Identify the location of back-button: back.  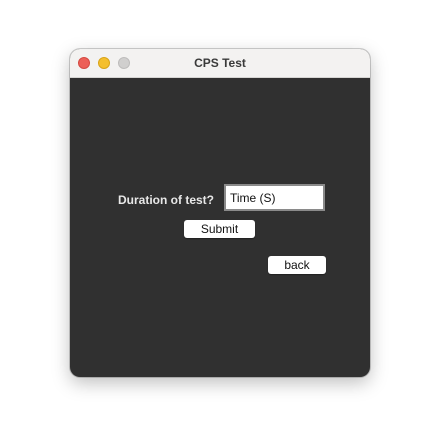
(297, 265).